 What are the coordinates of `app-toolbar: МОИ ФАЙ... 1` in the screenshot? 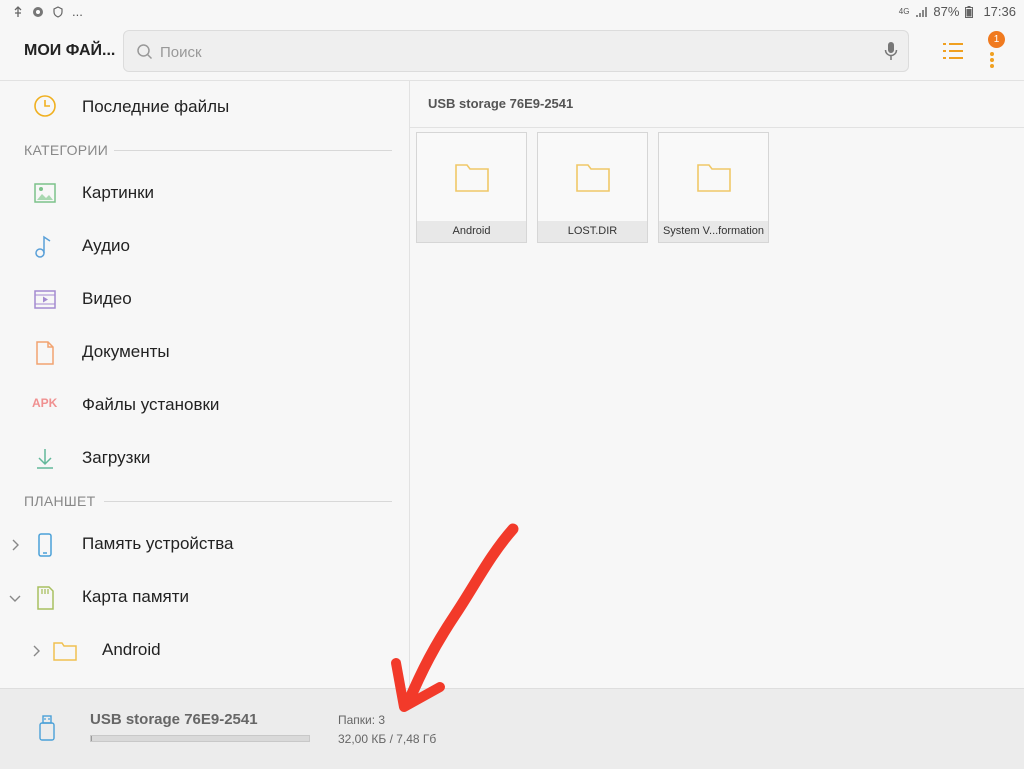 It's located at (512, 52).